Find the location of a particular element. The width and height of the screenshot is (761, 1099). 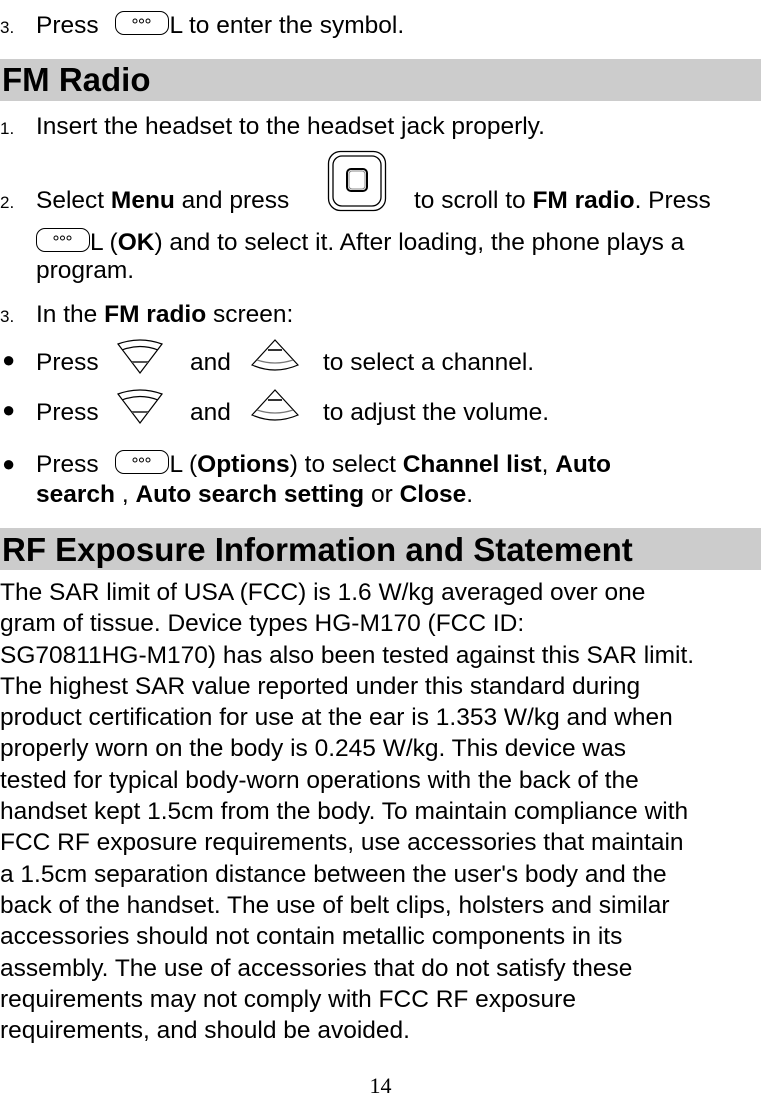

intro-text: to enter the symbol. is located at coordinates (293, 25).